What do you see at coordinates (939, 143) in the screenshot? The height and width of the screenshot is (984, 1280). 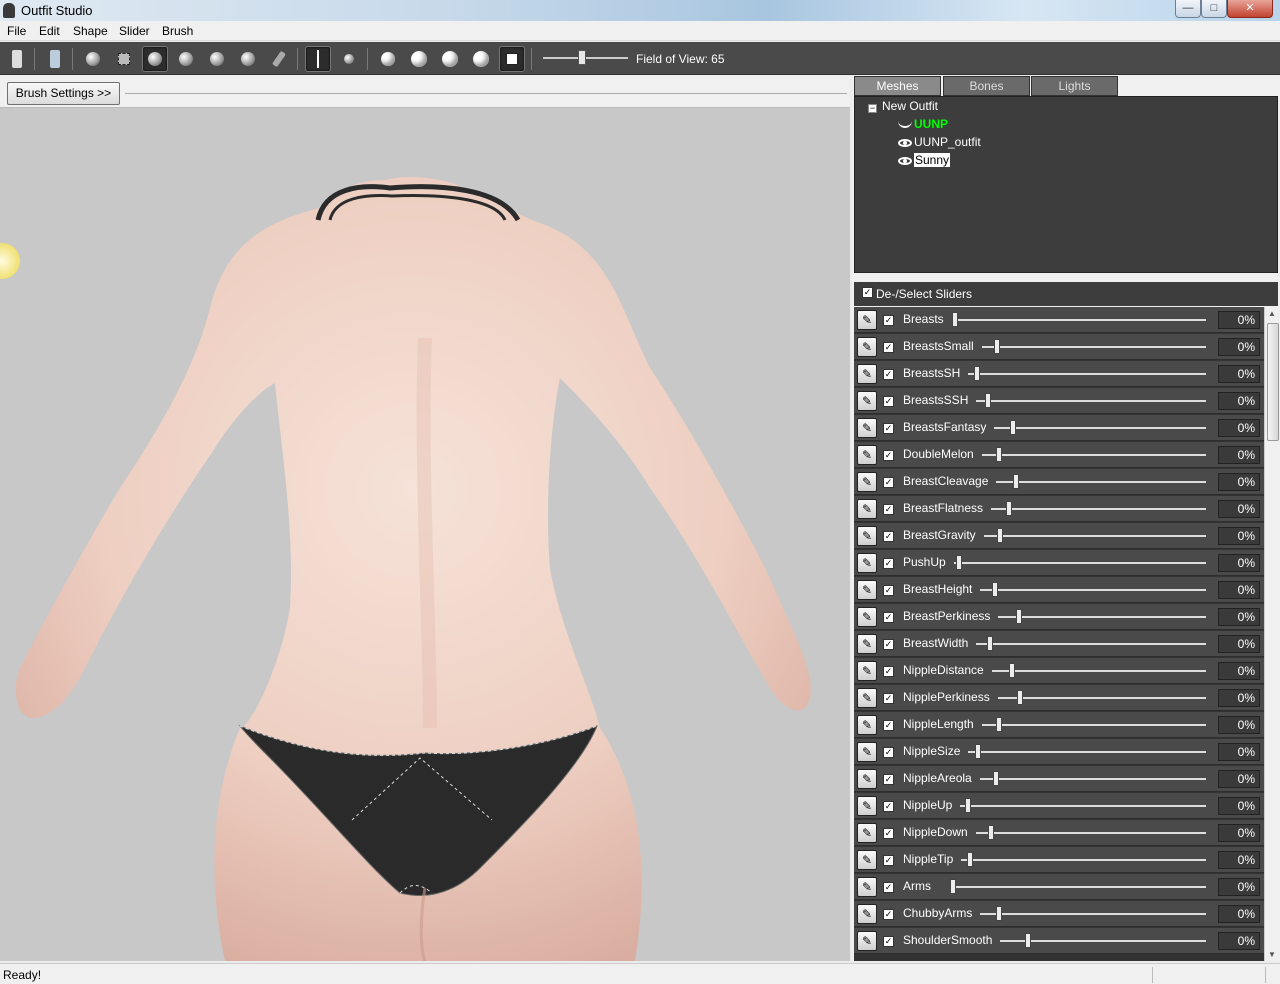 I see `tree-item-uunp-outfit: UUNP_outfit` at bounding box center [939, 143].